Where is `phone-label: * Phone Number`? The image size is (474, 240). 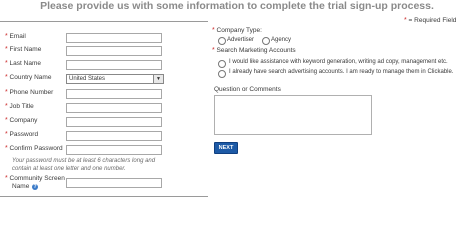 phone-label: * Phone Number is located at coordinates (29, 92).